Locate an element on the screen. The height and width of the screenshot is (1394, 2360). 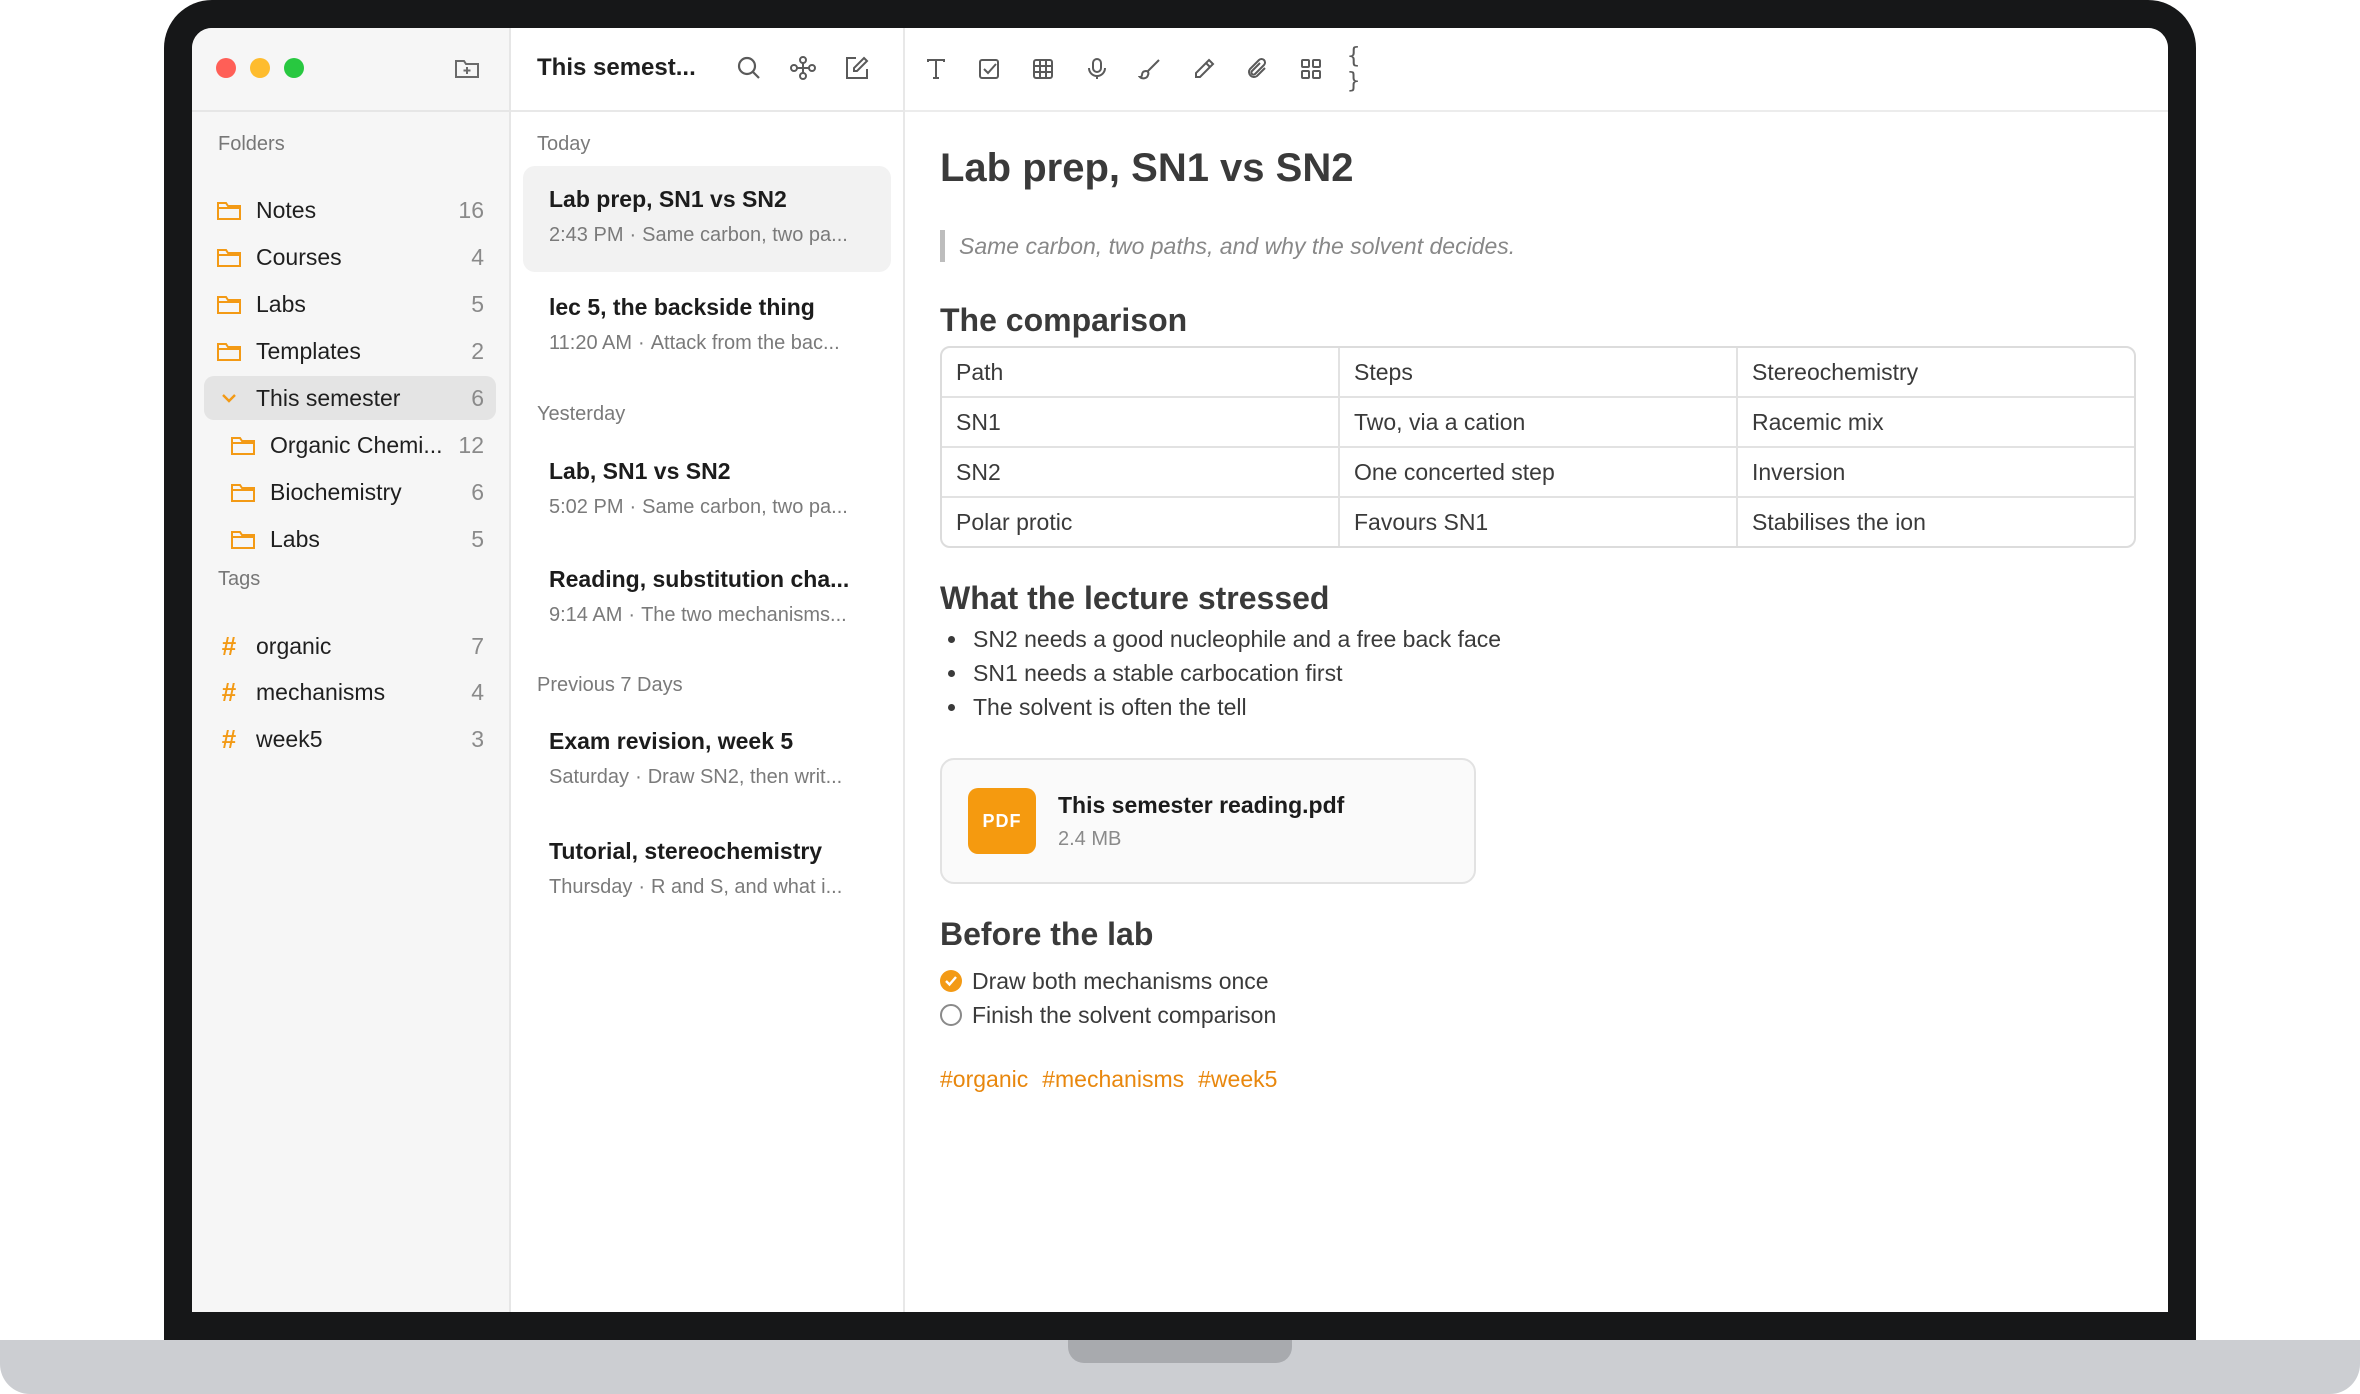
tag-label: week5 is located at coordinates (289, 738).